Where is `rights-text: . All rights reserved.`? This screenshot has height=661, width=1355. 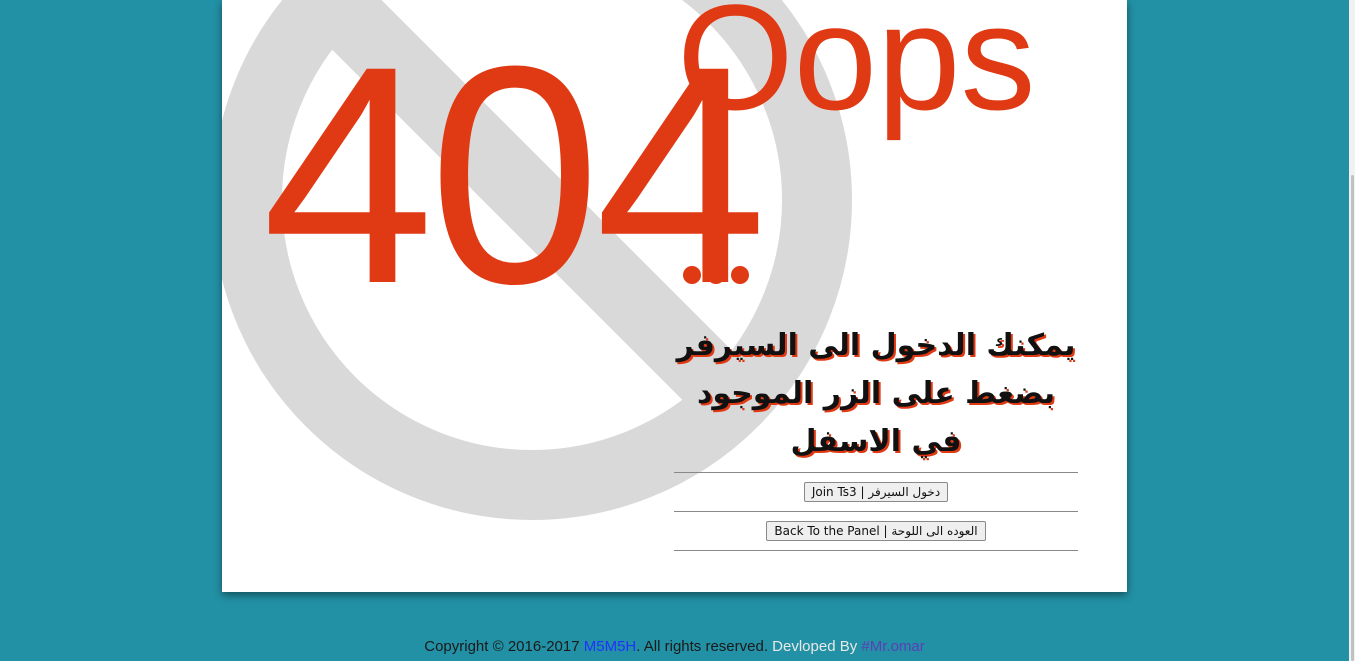 rights-text: . All rights reserved. is located at coordinates (702, 646).